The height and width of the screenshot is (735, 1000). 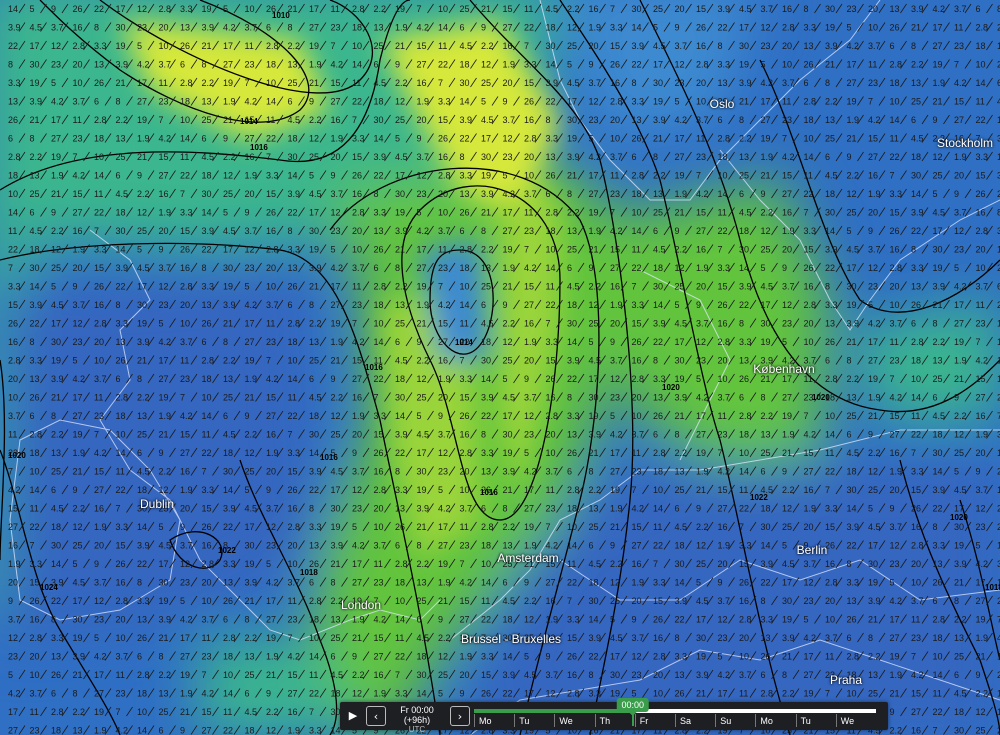 I want to click on city-stockholm: Stockholm, so click(x=965, y=143).